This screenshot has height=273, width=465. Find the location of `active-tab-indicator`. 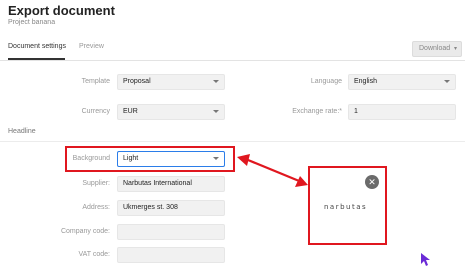

active-tab-indicator is located at coordinates (36, 59).